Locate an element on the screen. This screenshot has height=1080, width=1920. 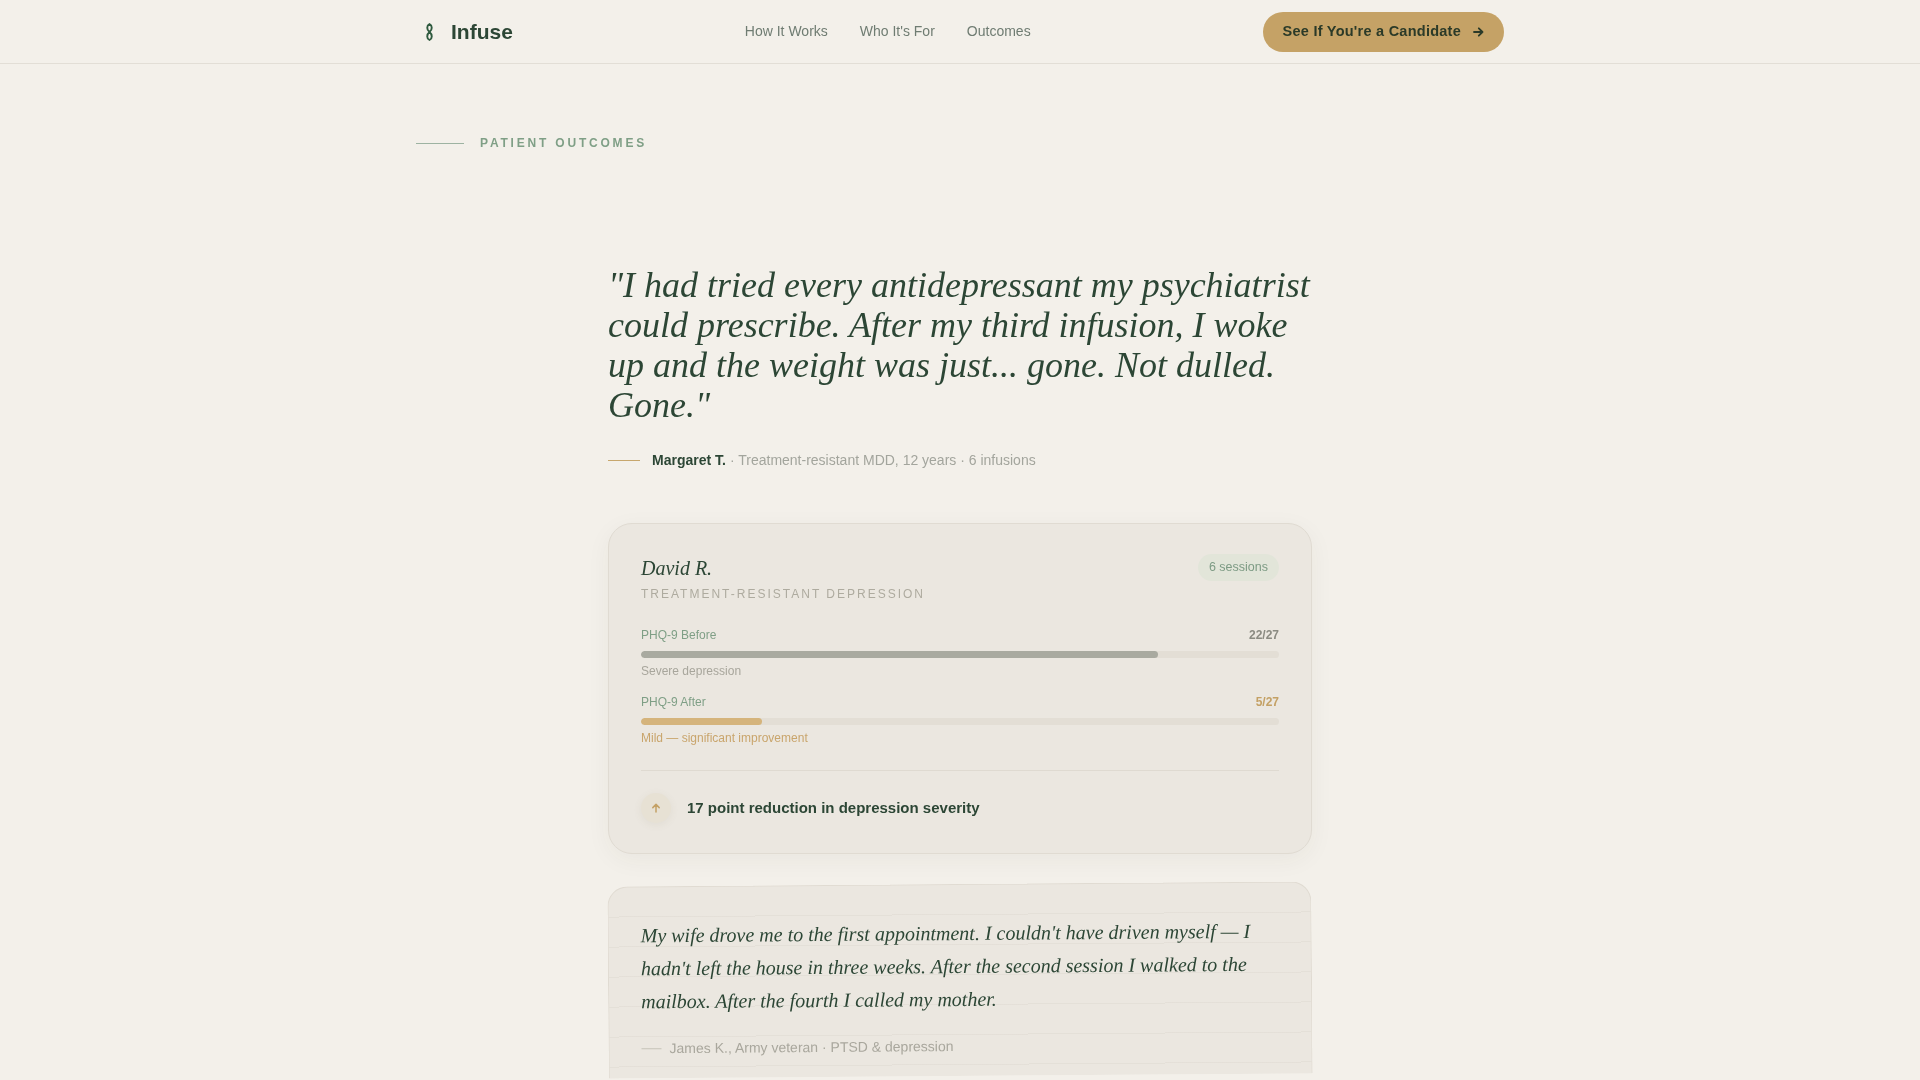
testimonial-quote: My wife drove me to the first appointment. I couldn't have driven myself — I hadn't left the house in three weeks. After the second session I walked to the mailbox. After the fourth I called my mother. is located at coordinates (946, 966).